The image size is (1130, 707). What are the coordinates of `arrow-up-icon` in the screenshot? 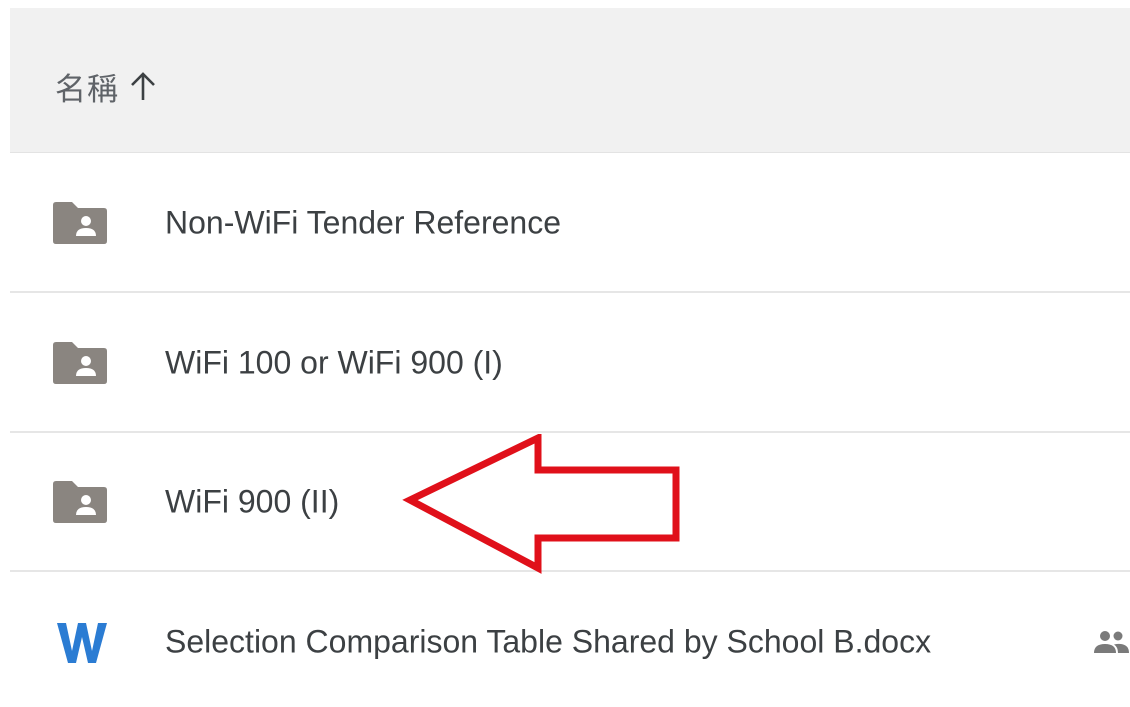 It's located at (143, 87).